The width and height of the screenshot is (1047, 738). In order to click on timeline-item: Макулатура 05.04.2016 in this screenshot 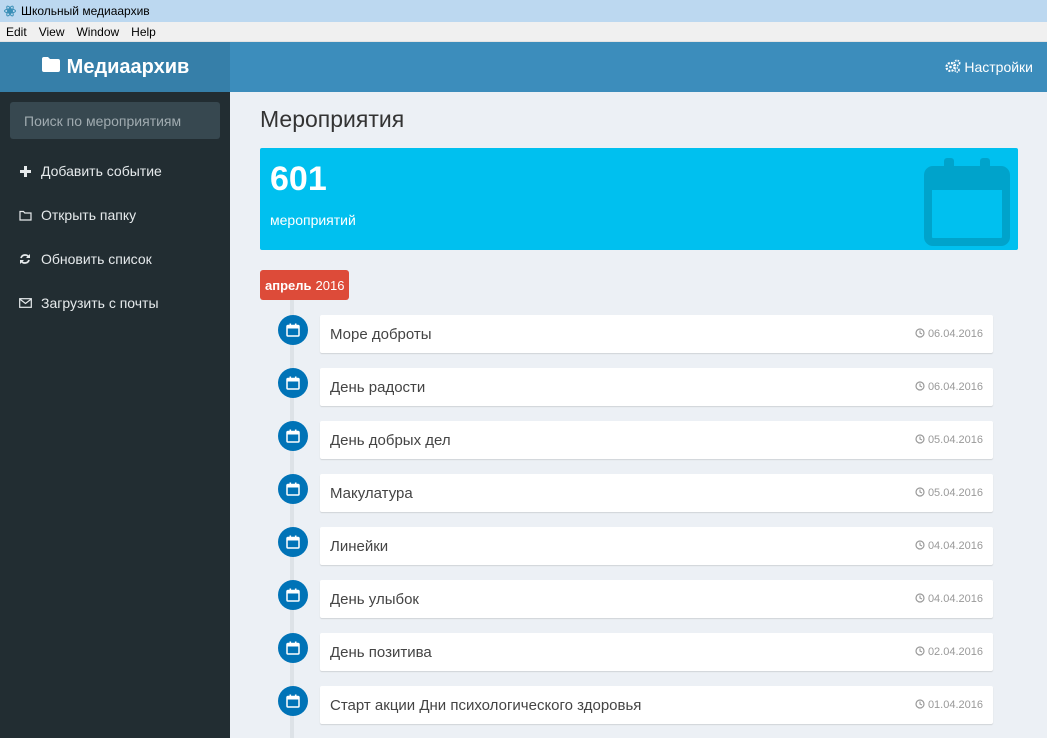, I will do `click(635, 493)`.